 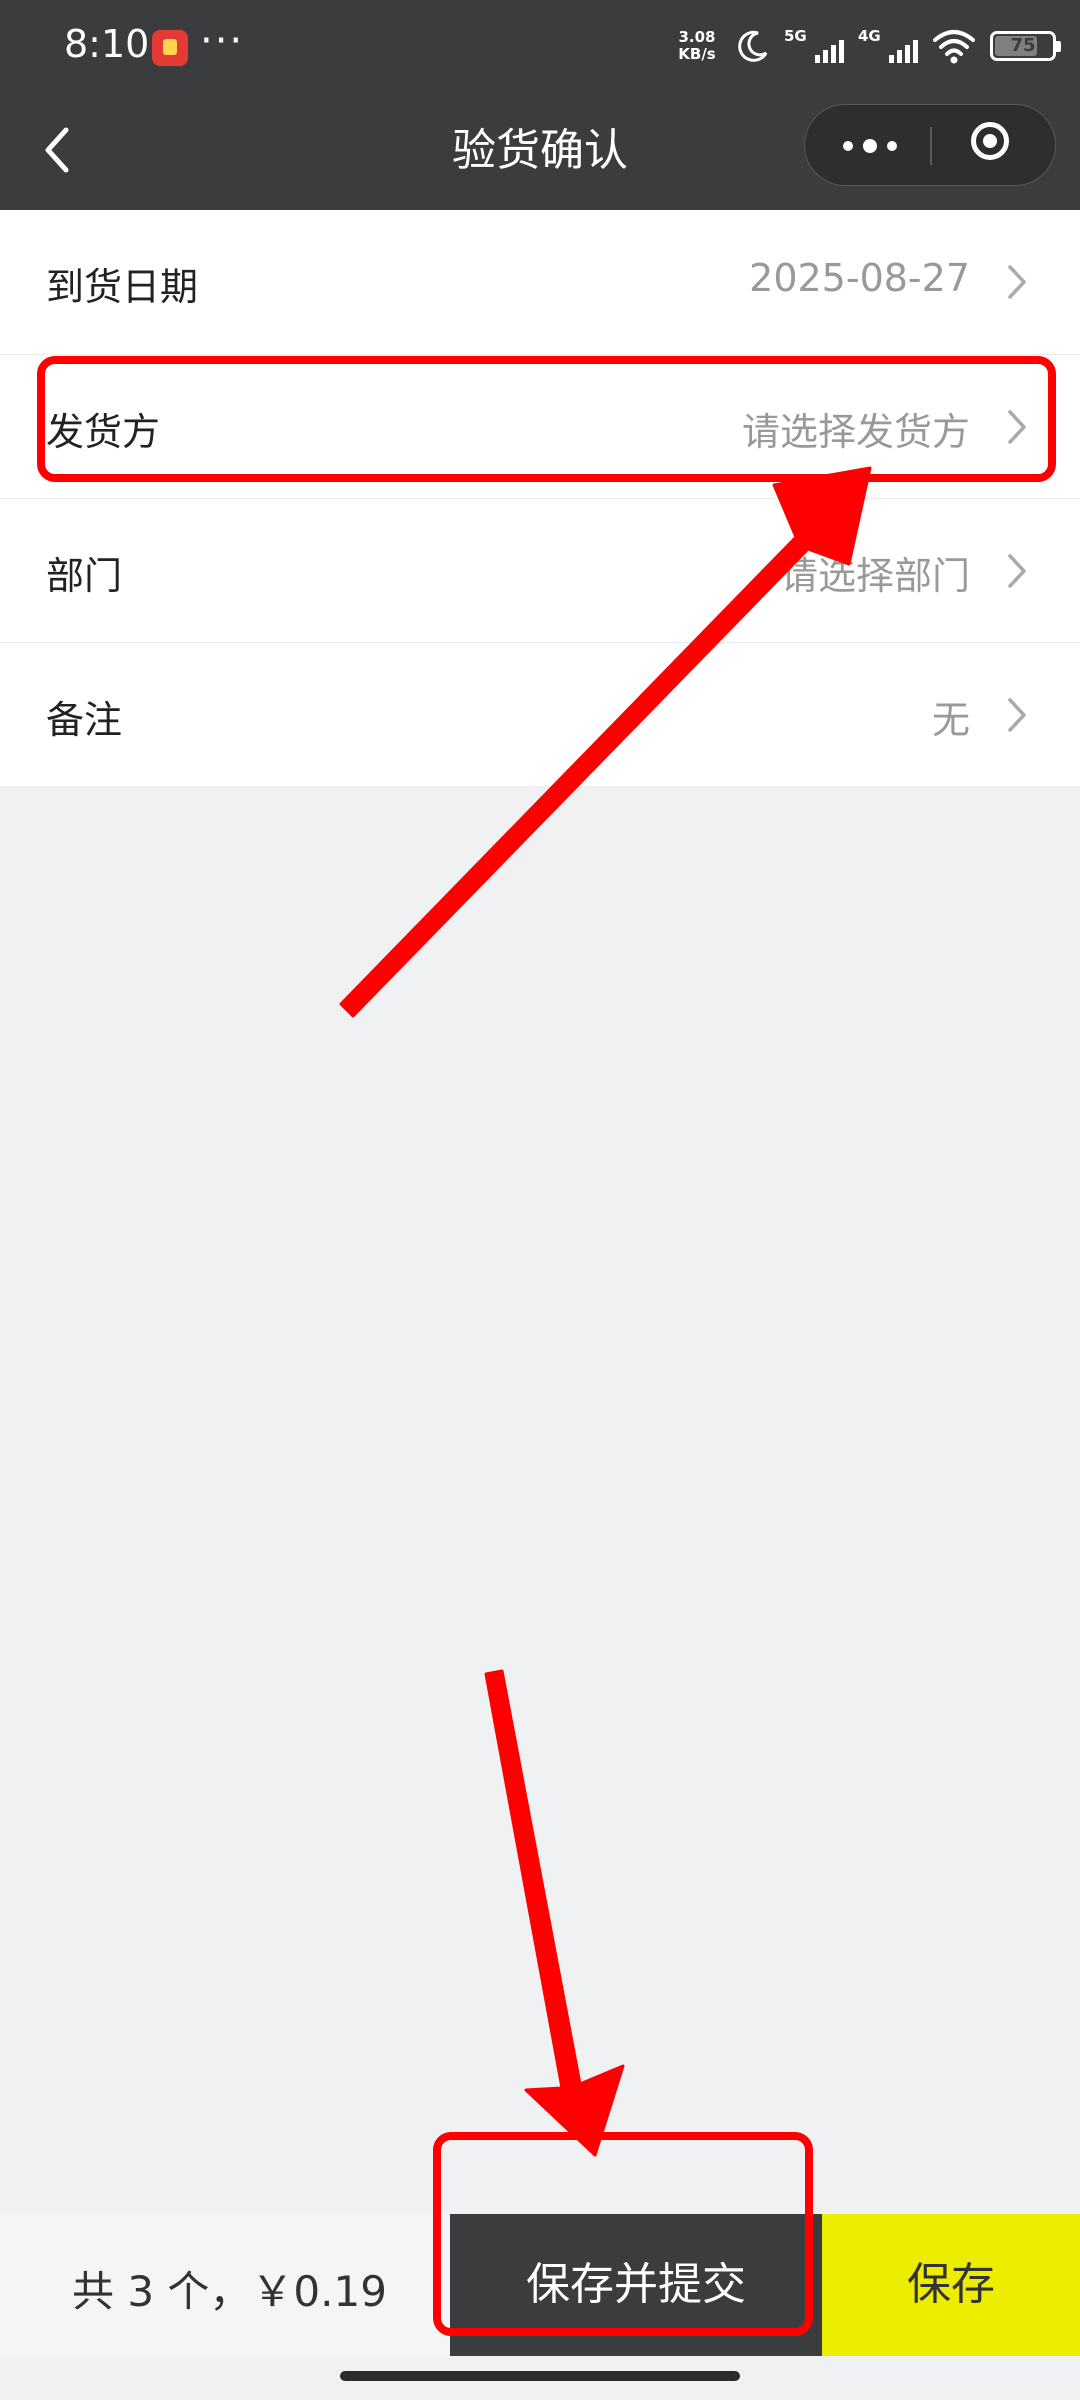 I want to click on arrival-date-label: 到货日期, so click(x=122, y=287).